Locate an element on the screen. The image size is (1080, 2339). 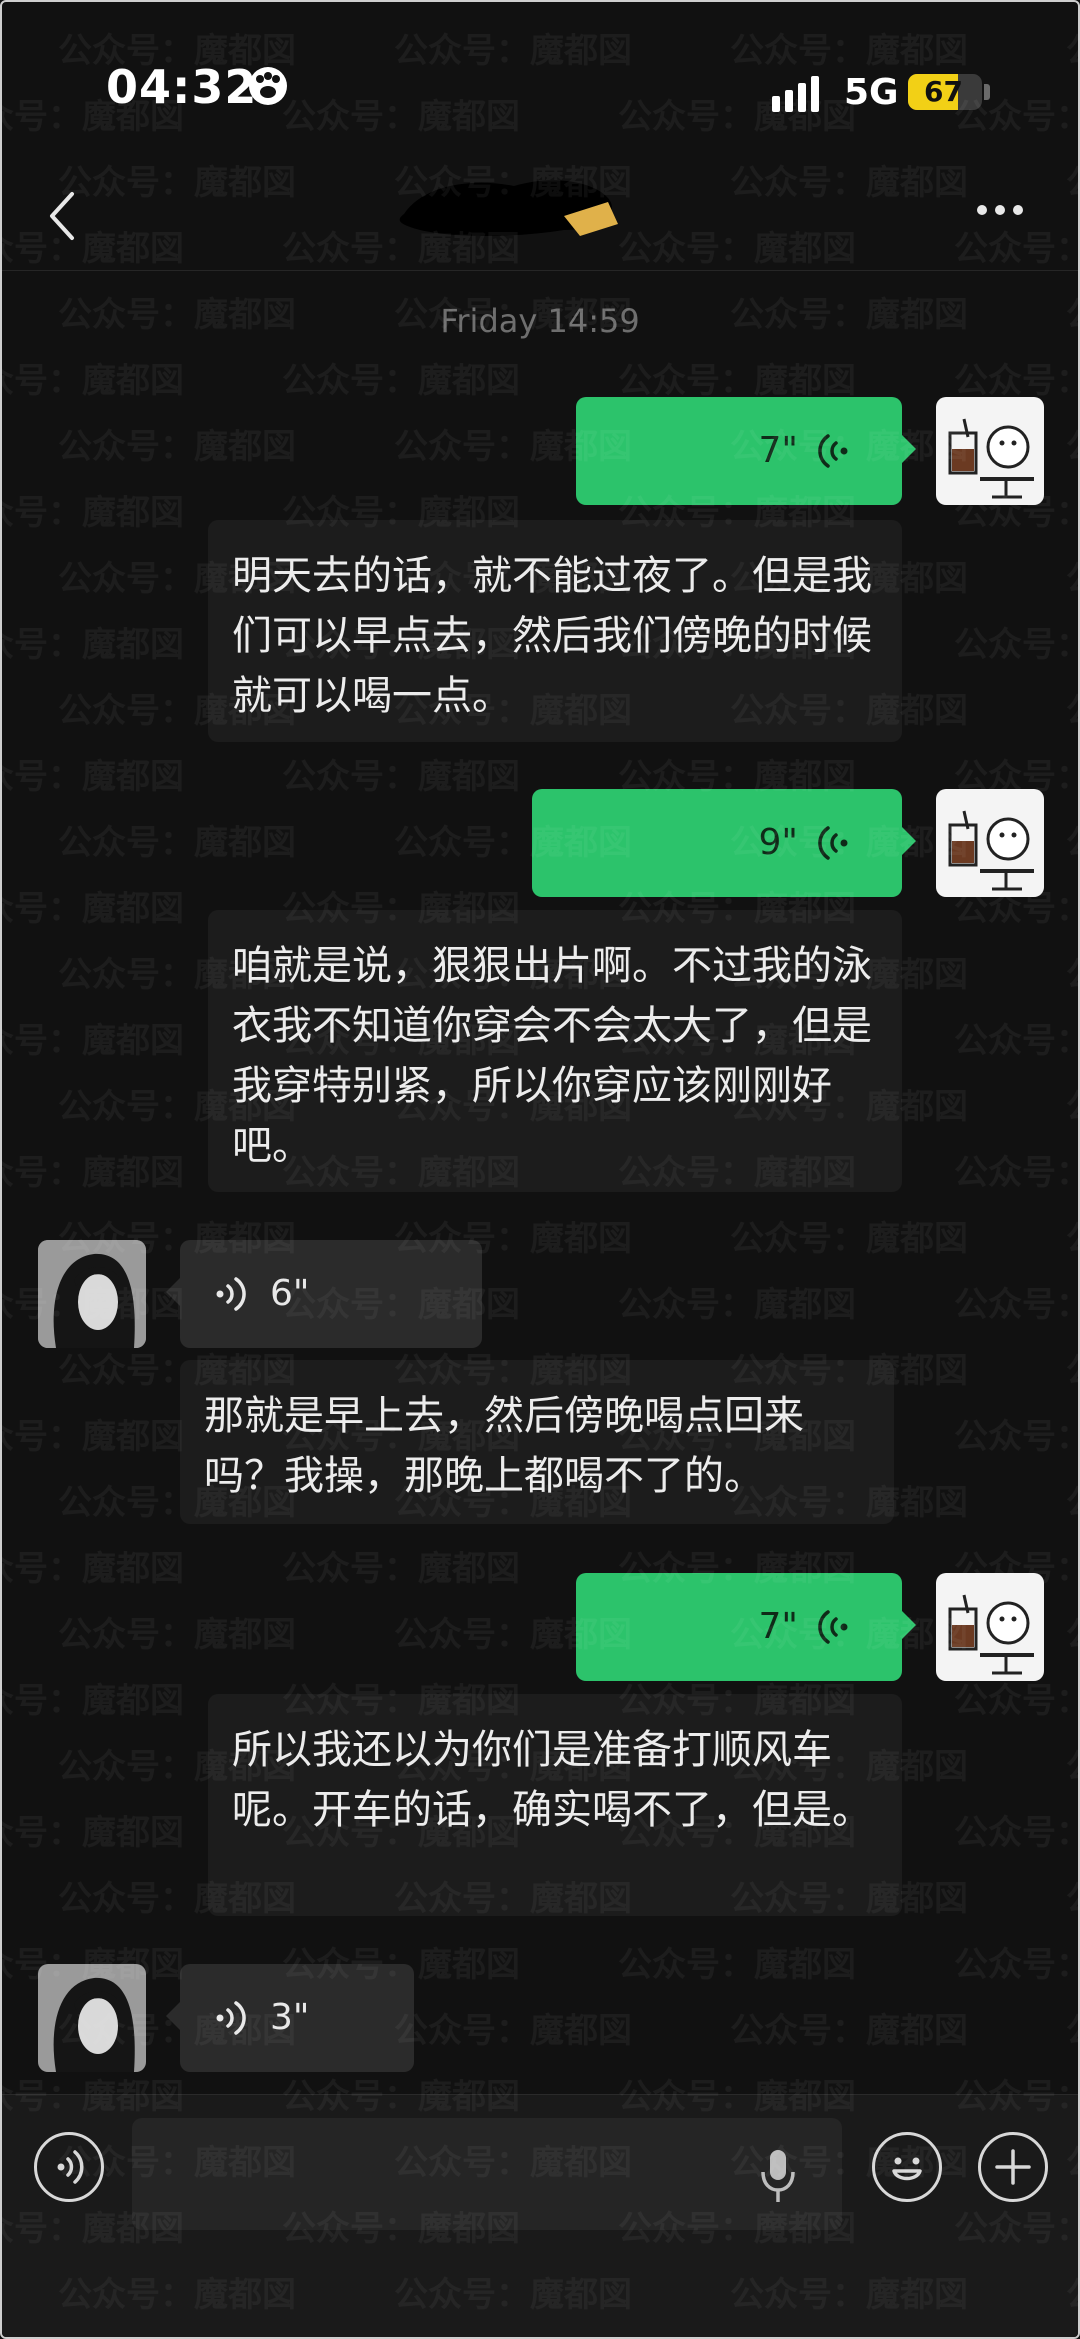
paw-icon is located at coordinates (268, 86).